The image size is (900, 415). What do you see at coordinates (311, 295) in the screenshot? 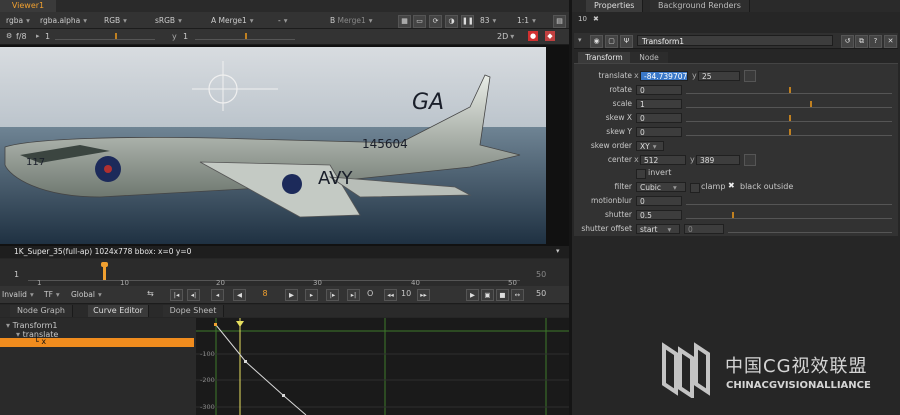
I see `step-forward-icon: ▸` at bounding box center [311, 295].